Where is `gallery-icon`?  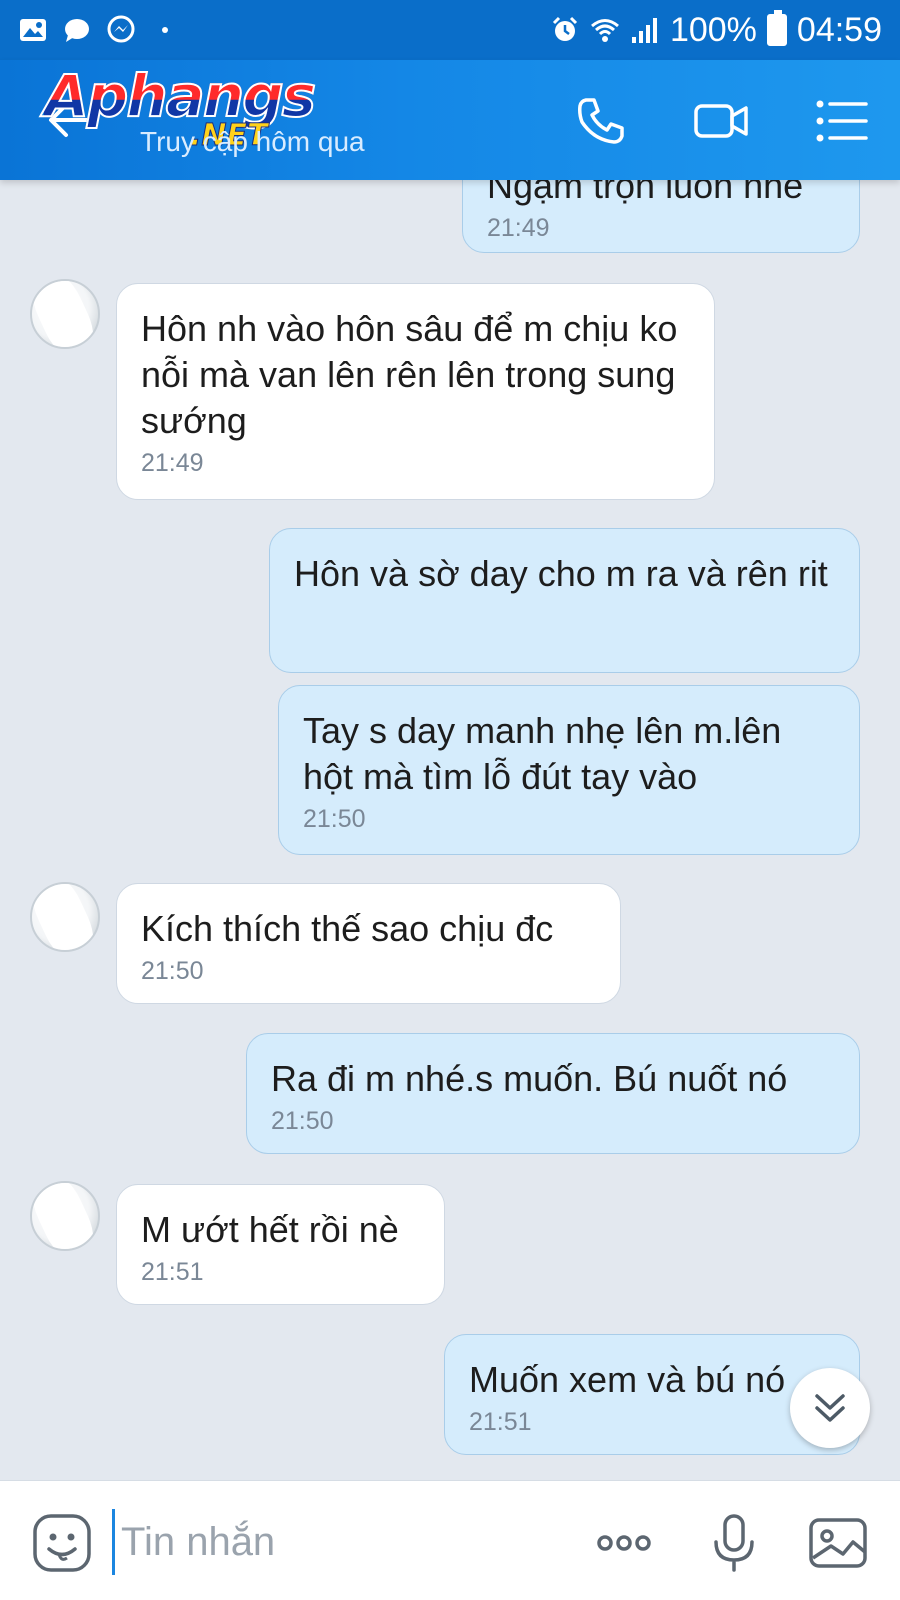
gallery-icon is located at coordinates (33, 30).